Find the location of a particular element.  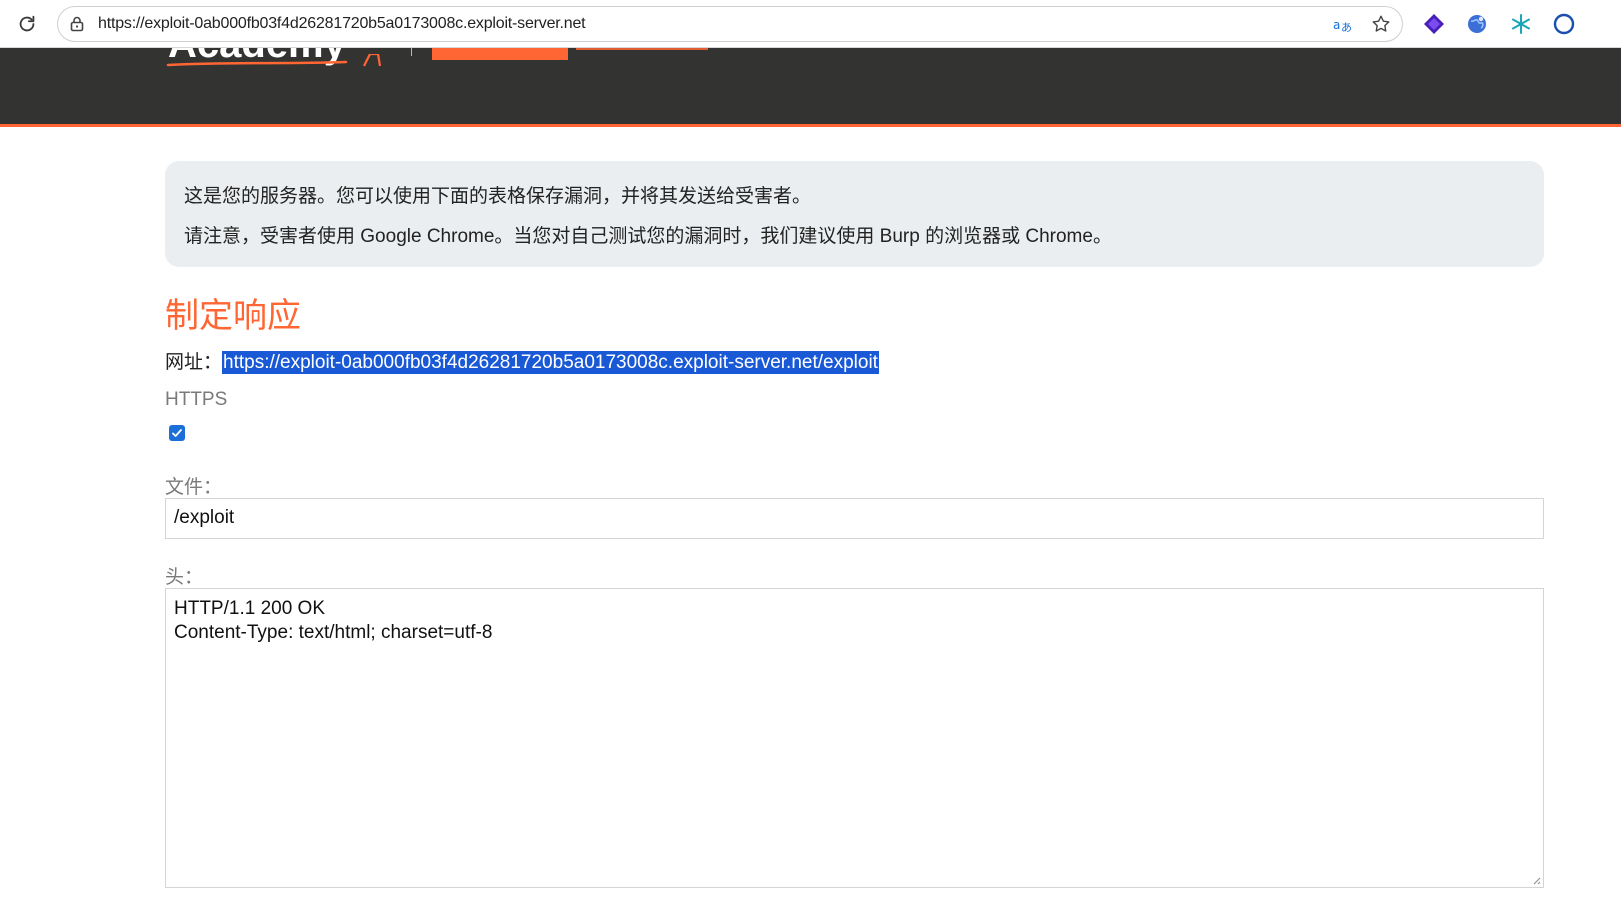

head-line-2: Content-Type: text/html; charset=utf-8 is located at coordinates (333, 632).